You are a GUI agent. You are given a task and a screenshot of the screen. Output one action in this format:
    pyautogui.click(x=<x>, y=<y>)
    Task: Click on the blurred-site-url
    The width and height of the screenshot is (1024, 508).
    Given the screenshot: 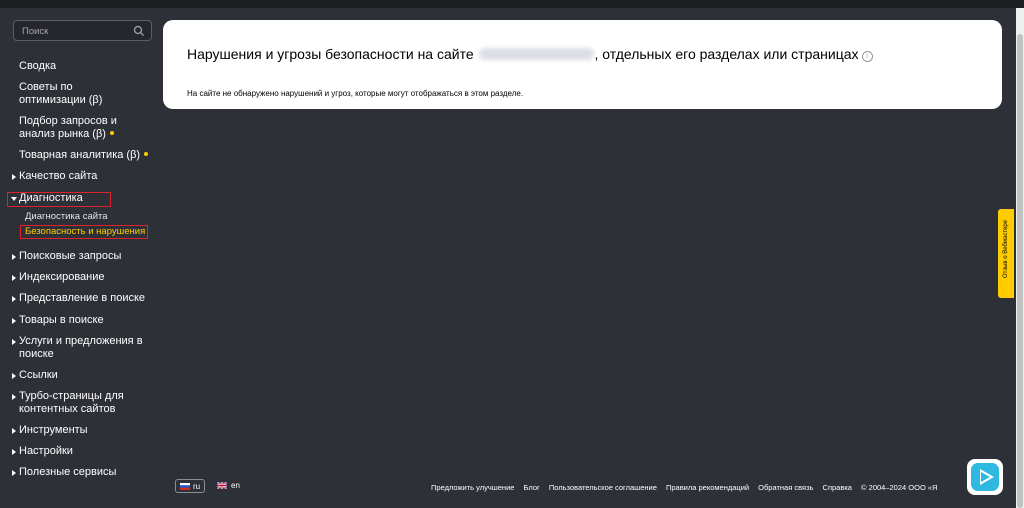 What is the action you would take?
    pyautogui.click(x=536, y=54)
    